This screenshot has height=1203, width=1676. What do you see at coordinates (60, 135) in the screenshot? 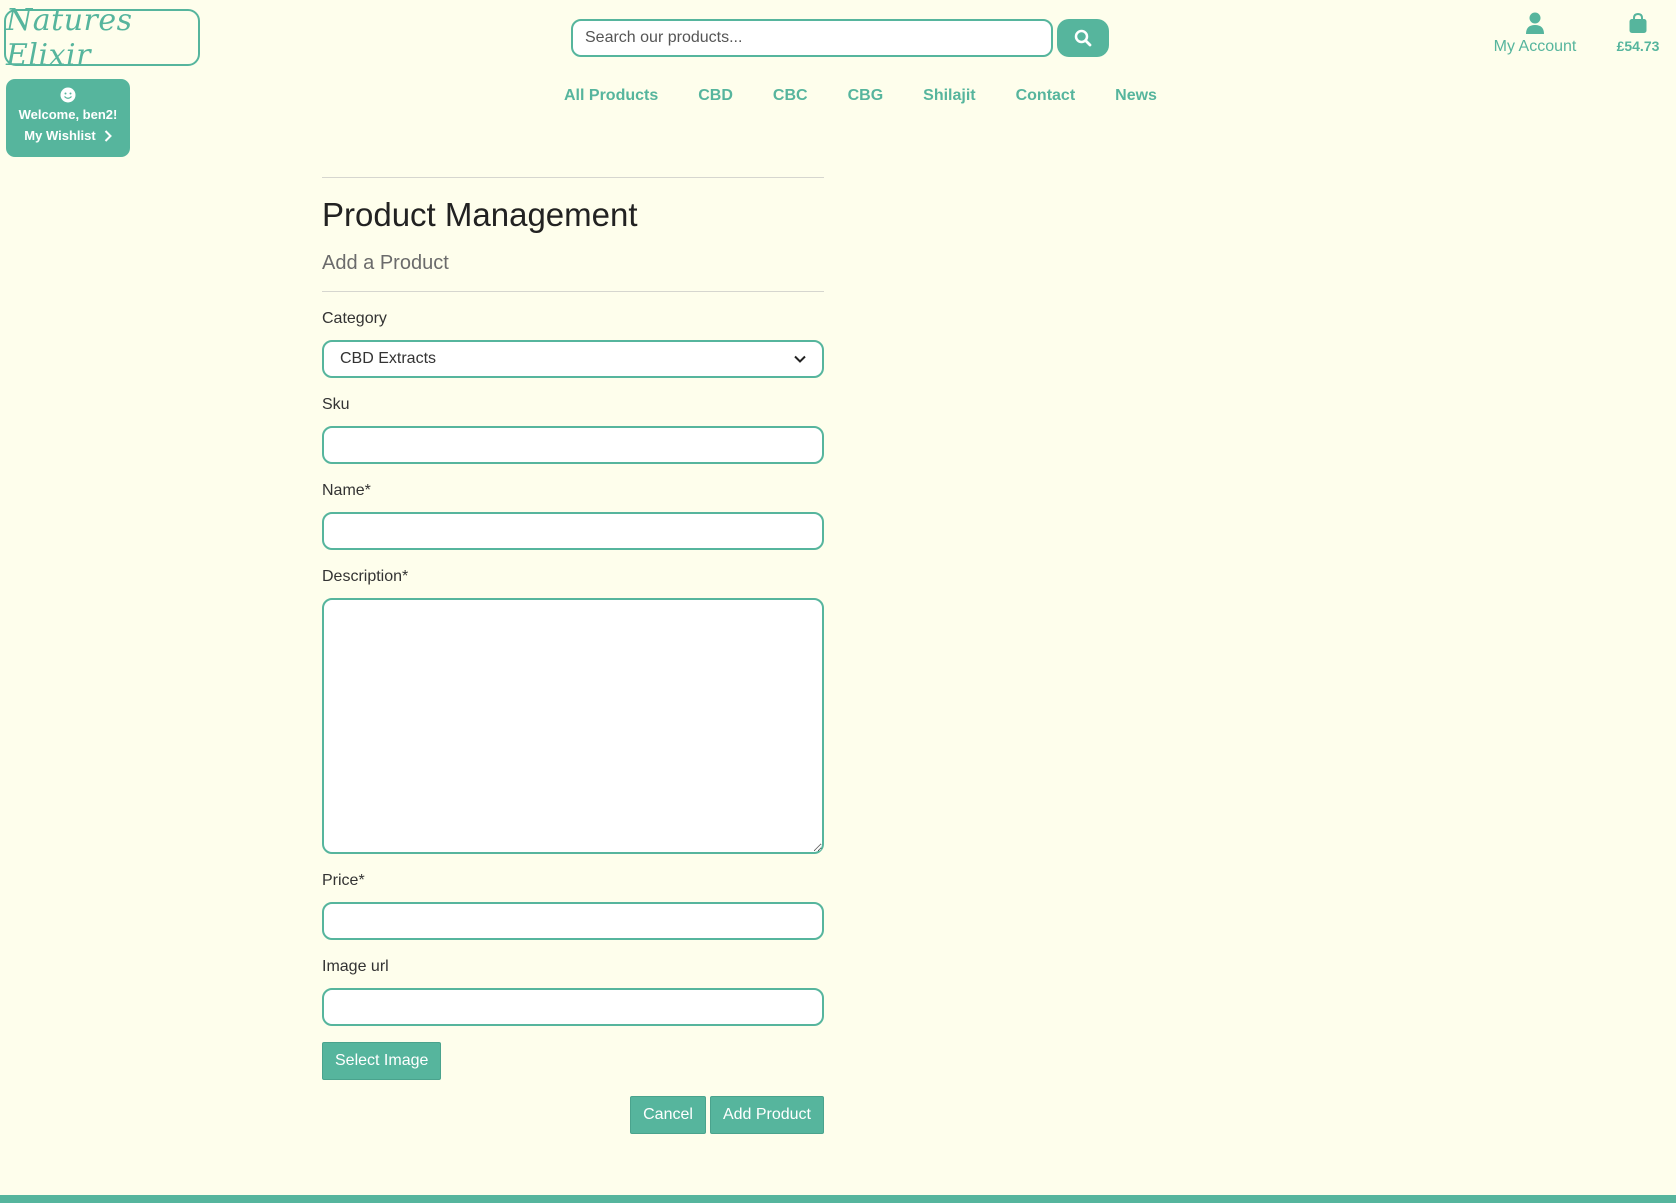
I see `wishlist-label: My Wishlist` at bounding box center [60, 135].